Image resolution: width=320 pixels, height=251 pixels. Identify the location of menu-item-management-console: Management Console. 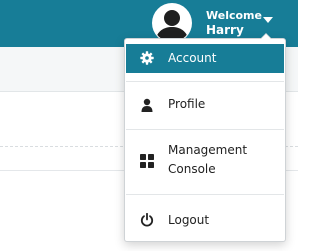
(205, 160).